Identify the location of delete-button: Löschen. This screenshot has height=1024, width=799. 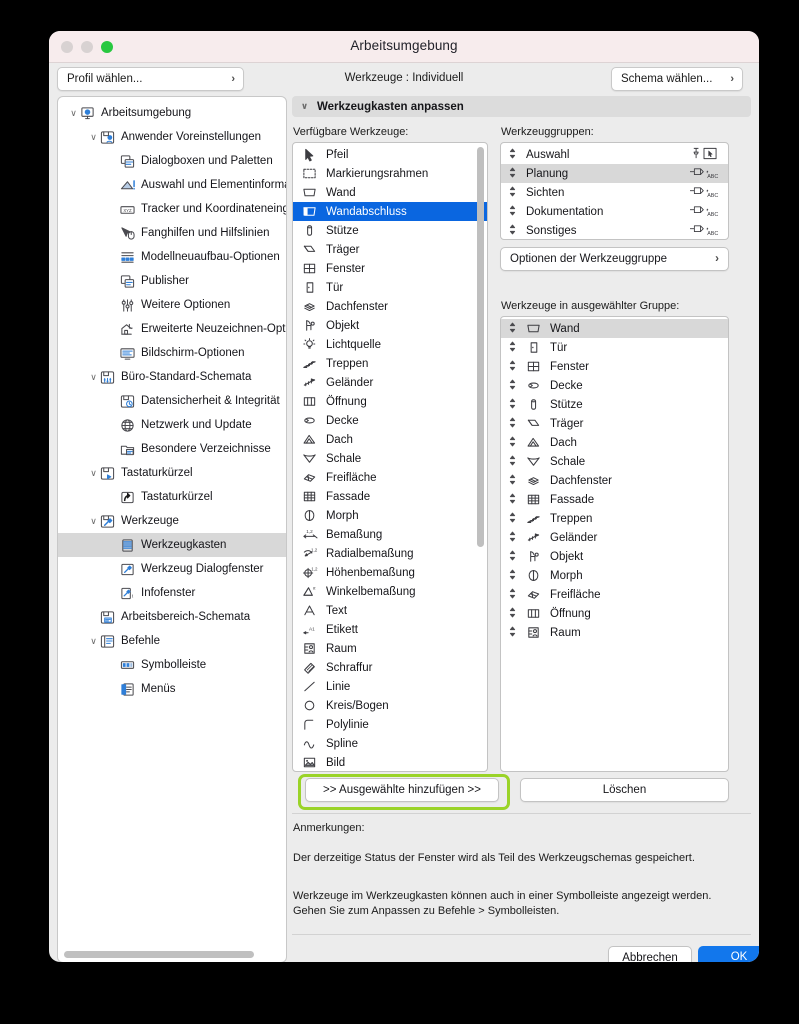
(624, 790).